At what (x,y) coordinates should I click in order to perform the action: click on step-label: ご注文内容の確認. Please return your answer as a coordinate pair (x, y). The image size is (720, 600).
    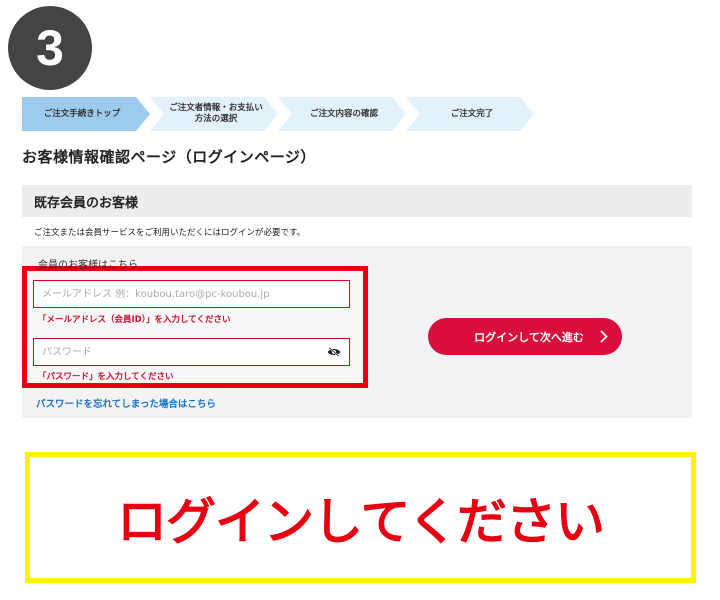
    Looking at the image, I should click on (343, 113).